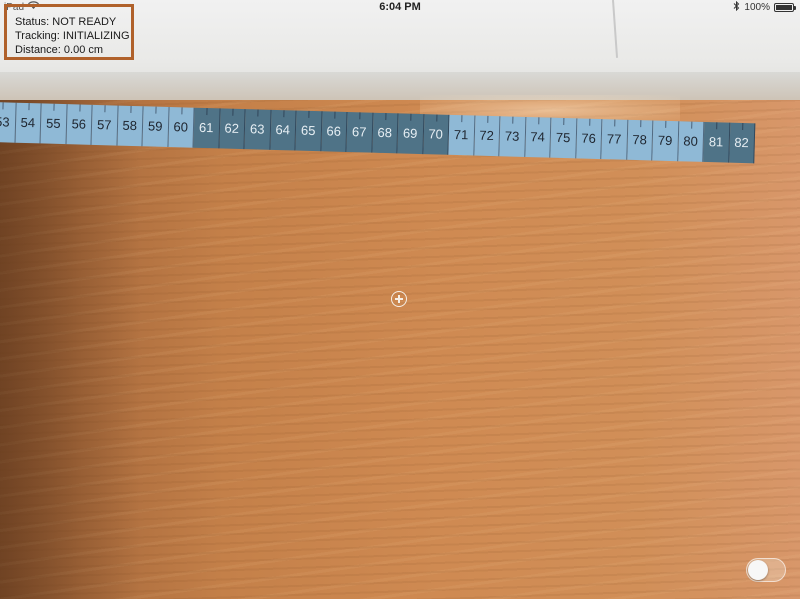  I want to click on tape-label: 69, so click(410, 133).